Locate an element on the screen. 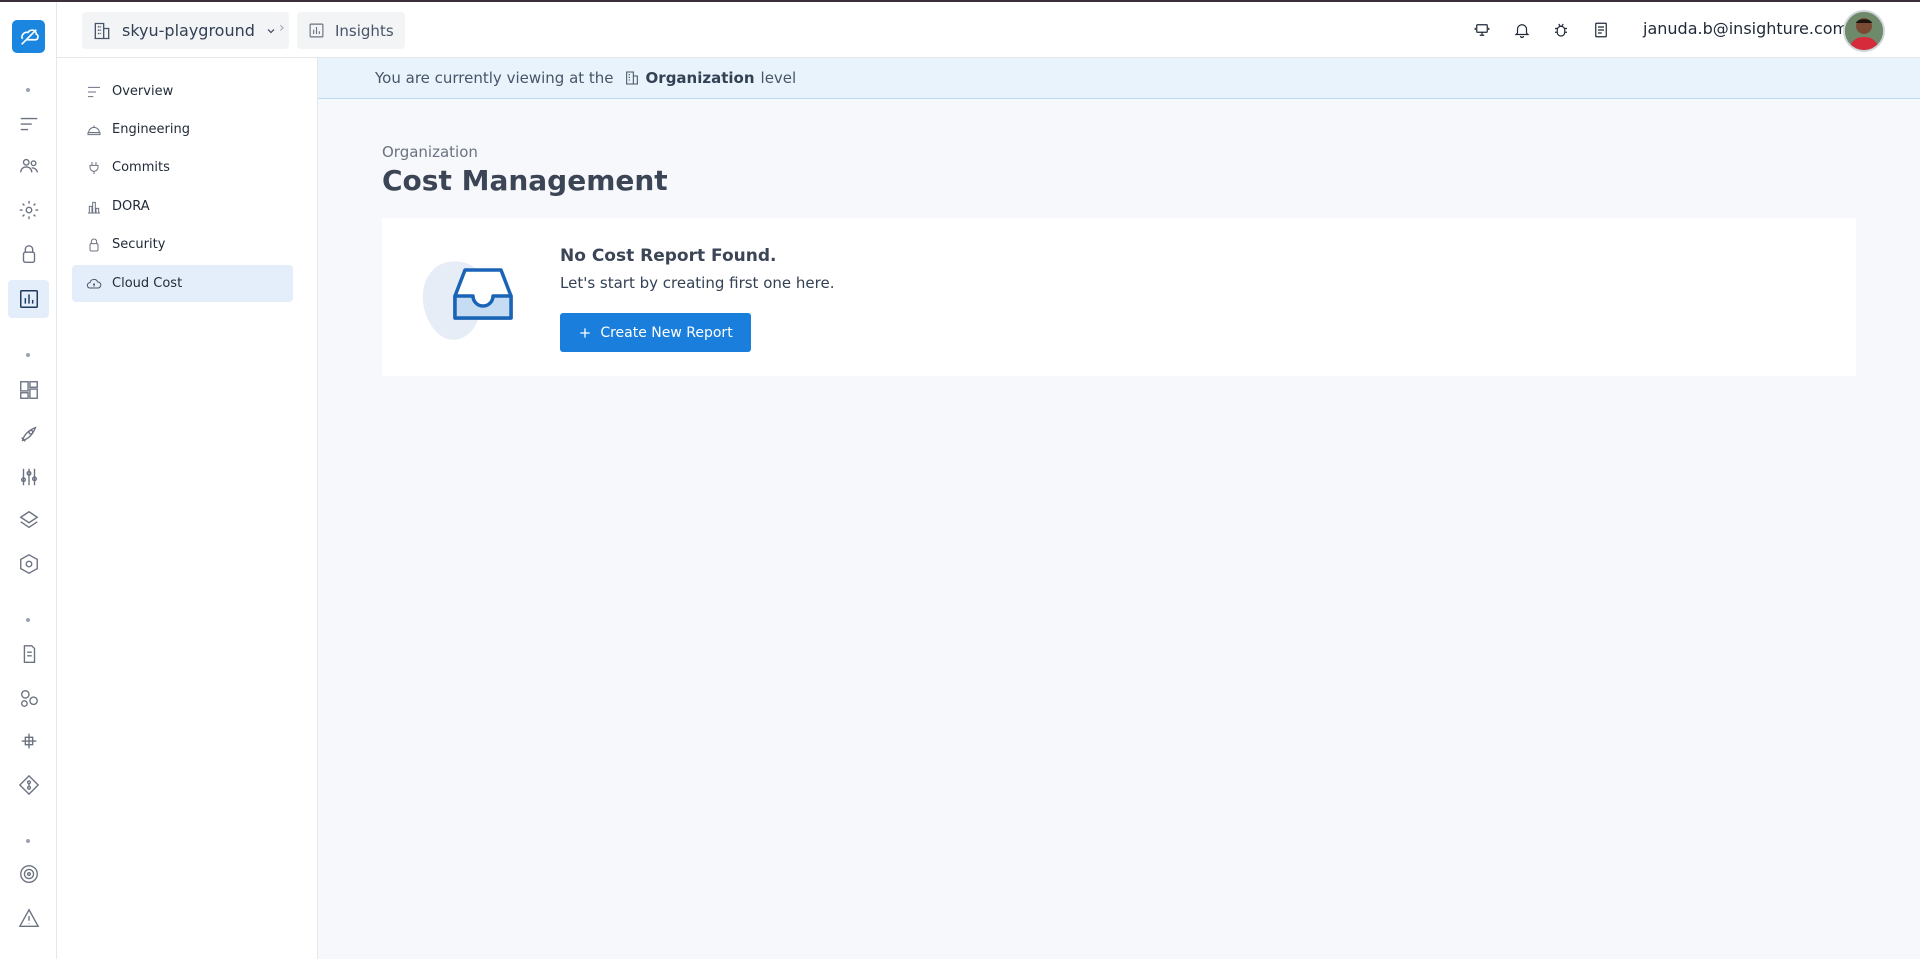 The image size is (1920, 959). rocket-icon is located at coordinates (28, 434).